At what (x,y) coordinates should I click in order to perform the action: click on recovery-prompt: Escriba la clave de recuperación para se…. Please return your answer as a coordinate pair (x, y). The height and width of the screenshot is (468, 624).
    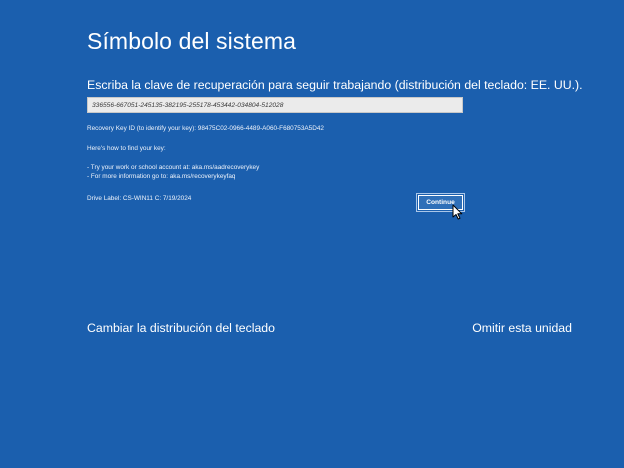
    Looking at the image, I should click on (335, 85).